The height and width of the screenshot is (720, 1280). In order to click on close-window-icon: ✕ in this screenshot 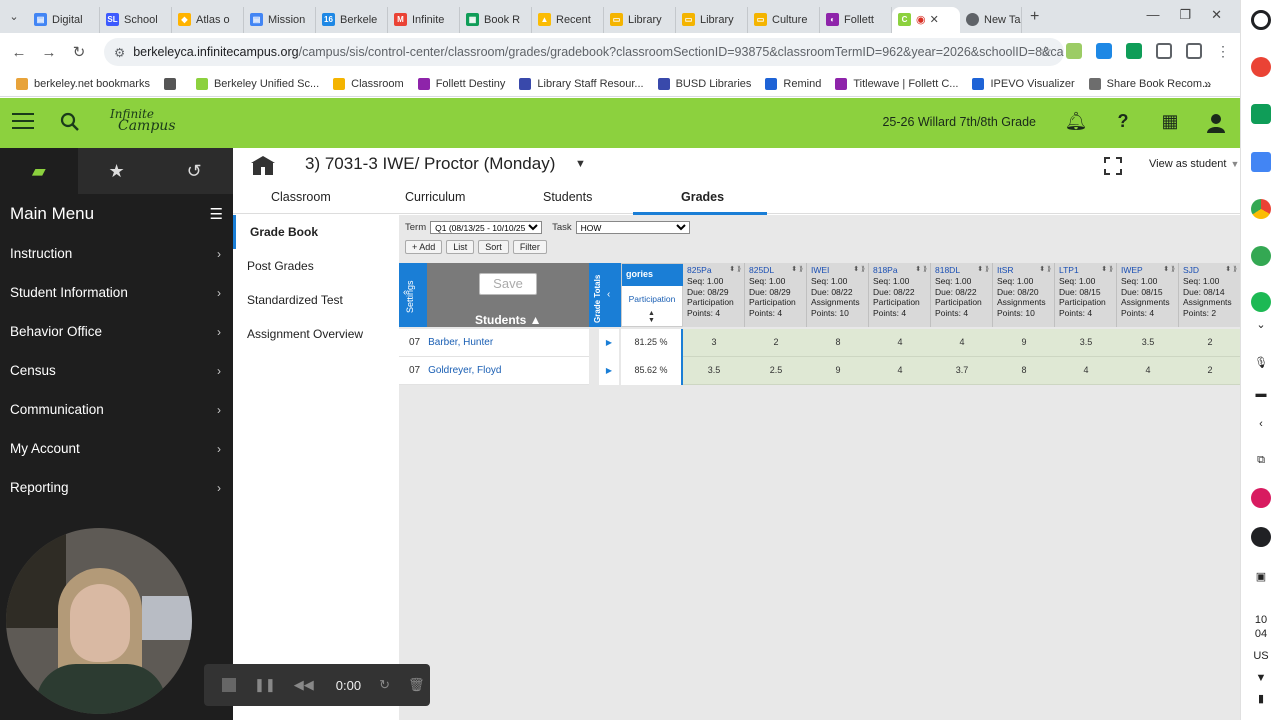, I will do `click(1216, 15)`.